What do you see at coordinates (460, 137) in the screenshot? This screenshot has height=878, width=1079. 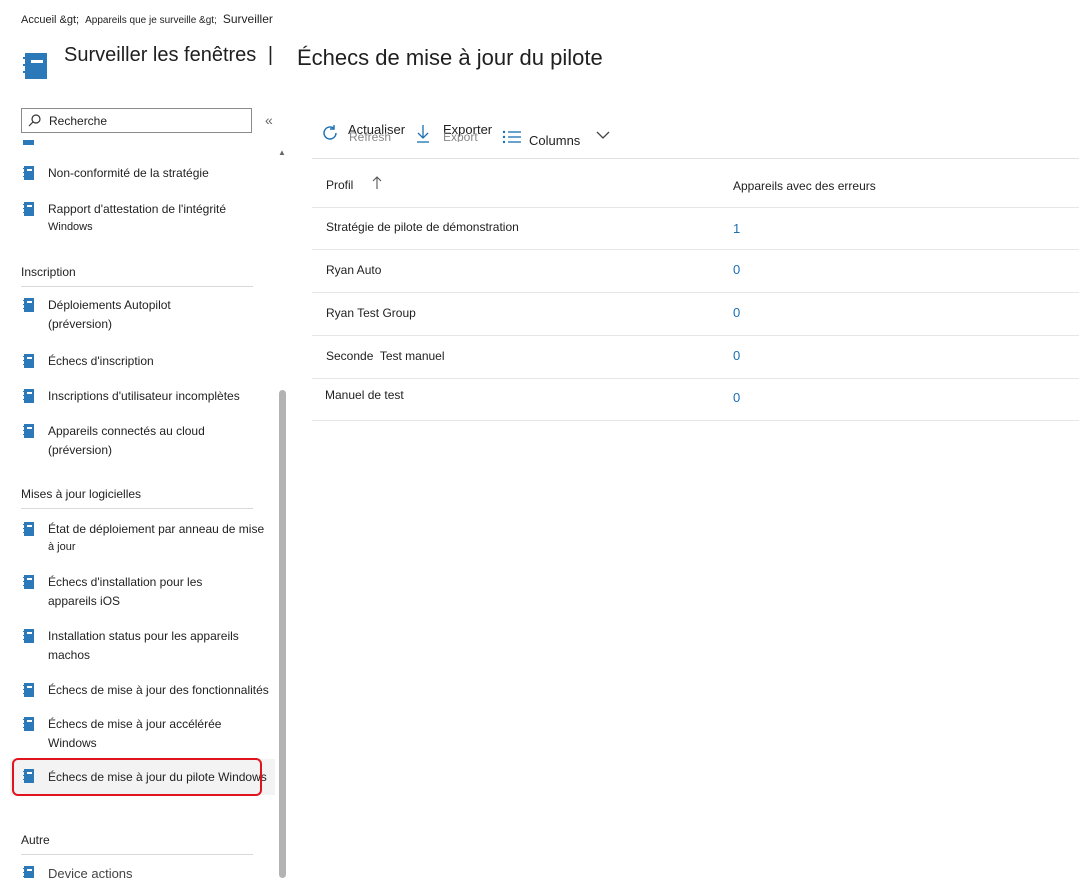 I see `export-ghost-text: Export` at bounding box center [460, 137].